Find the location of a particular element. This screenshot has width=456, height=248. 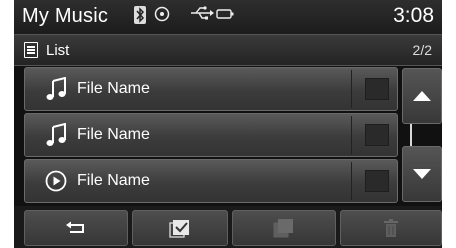

back-button is located at coordinates (76, 228).